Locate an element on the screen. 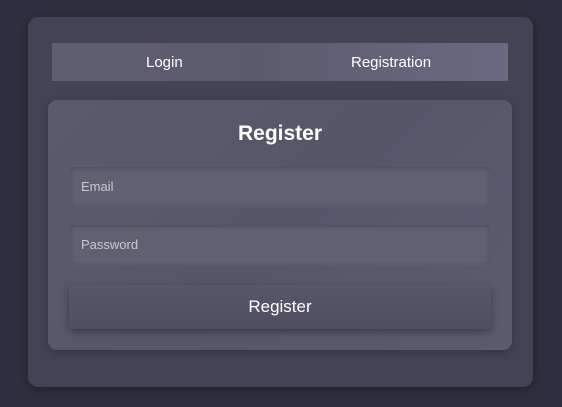  tab-login-label: Login is located at coordinates (164, 62).